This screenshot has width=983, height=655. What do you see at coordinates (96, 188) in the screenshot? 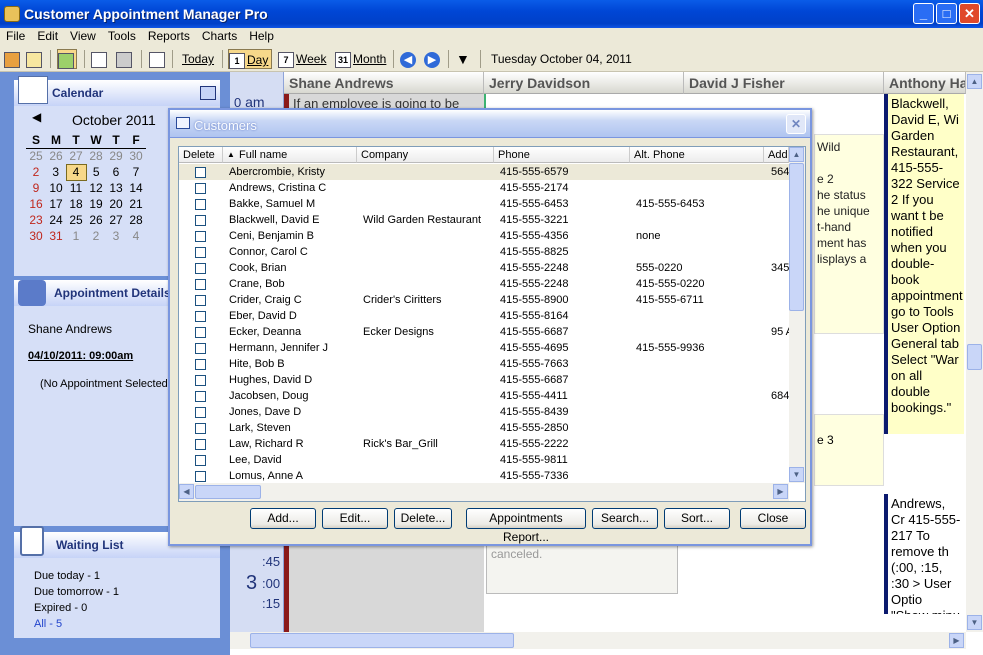
I see `calendar-day: 12` at bounding box center [96, 188].